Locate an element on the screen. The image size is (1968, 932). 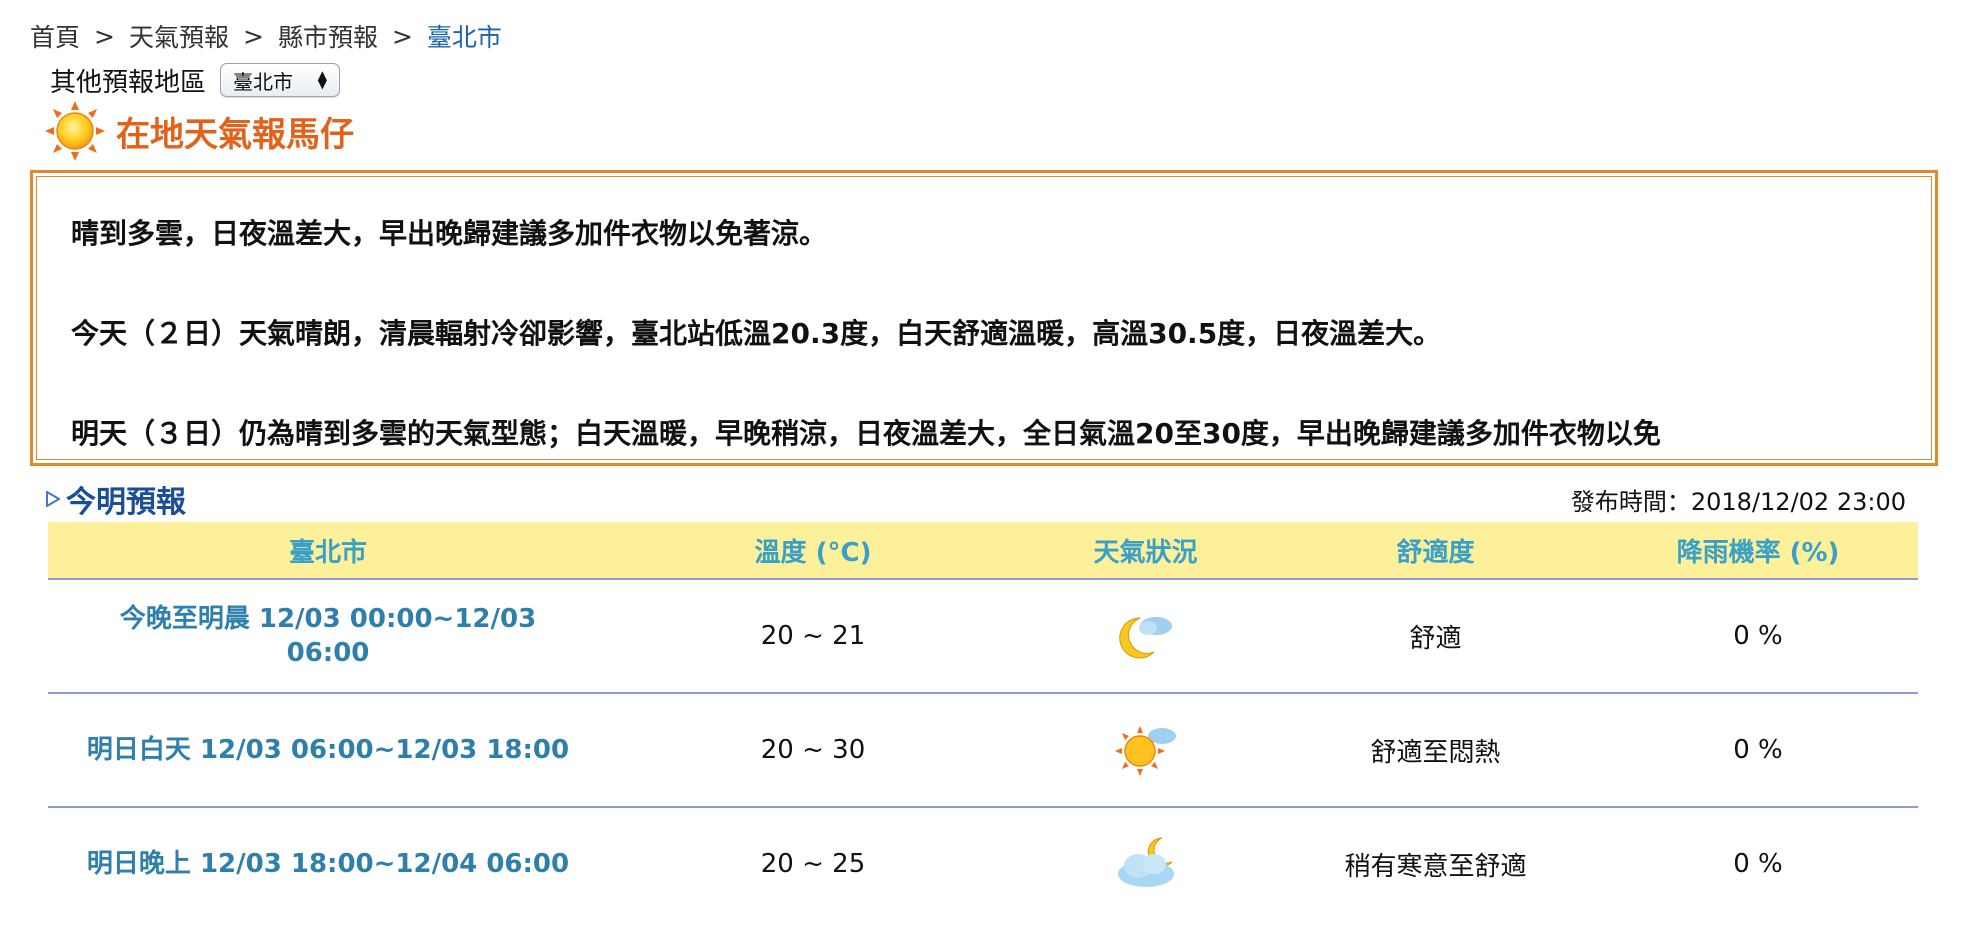
breadcrumb-weather-forecast-link: 天氣預報 is located at coordinates (179, 36).